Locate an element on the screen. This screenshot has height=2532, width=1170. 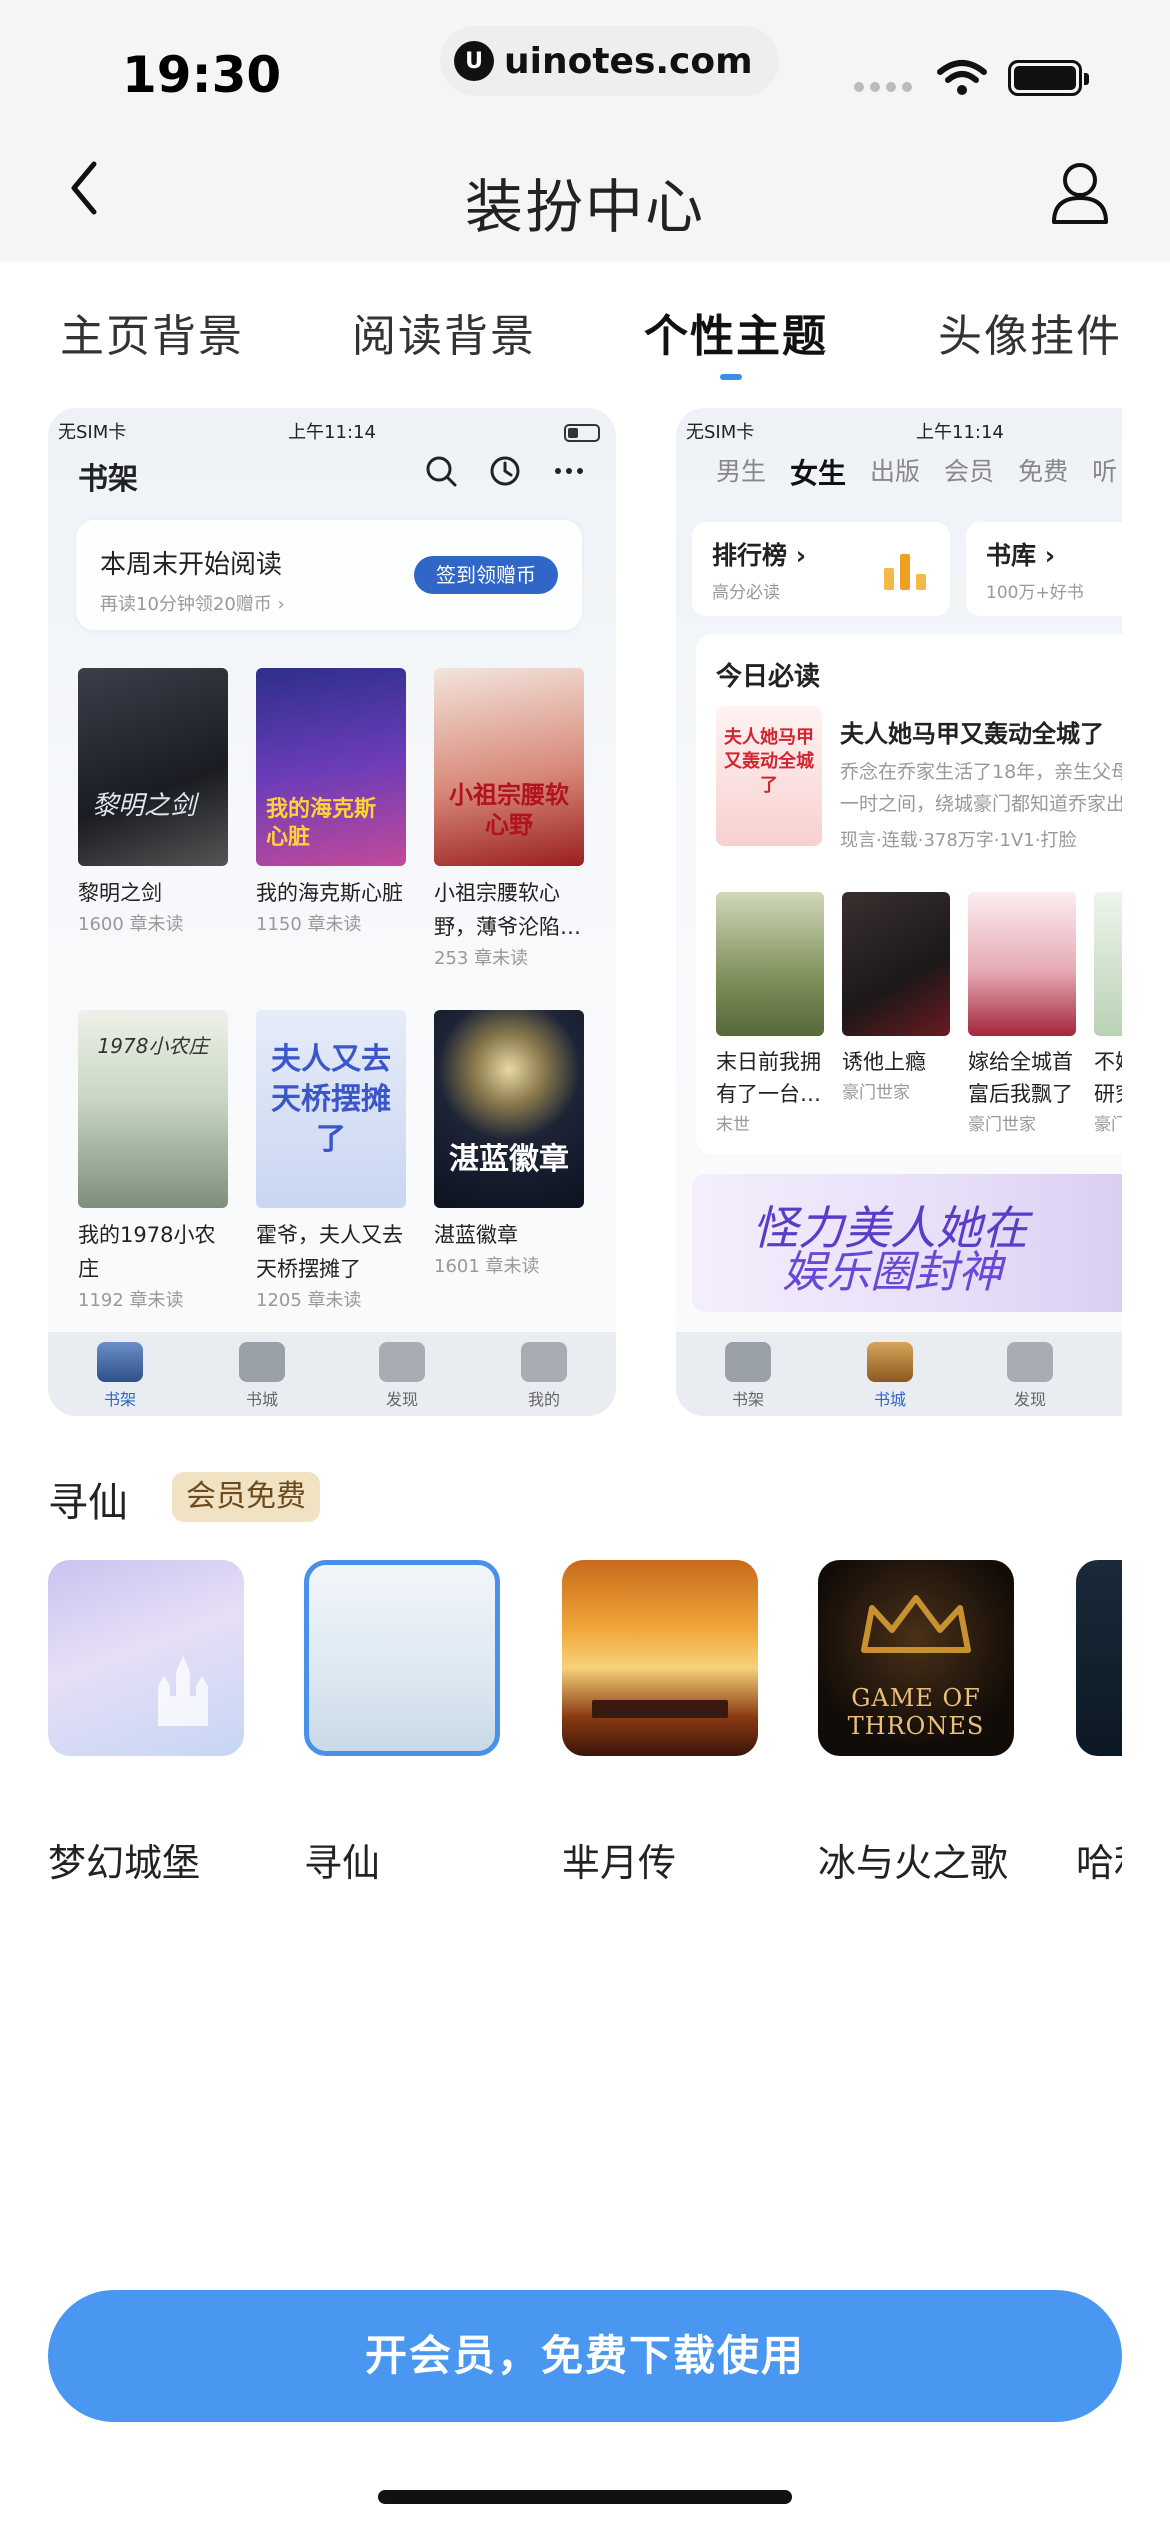
theme-item-xunxian: 寻仙 is located at coordinates (402, 1722).